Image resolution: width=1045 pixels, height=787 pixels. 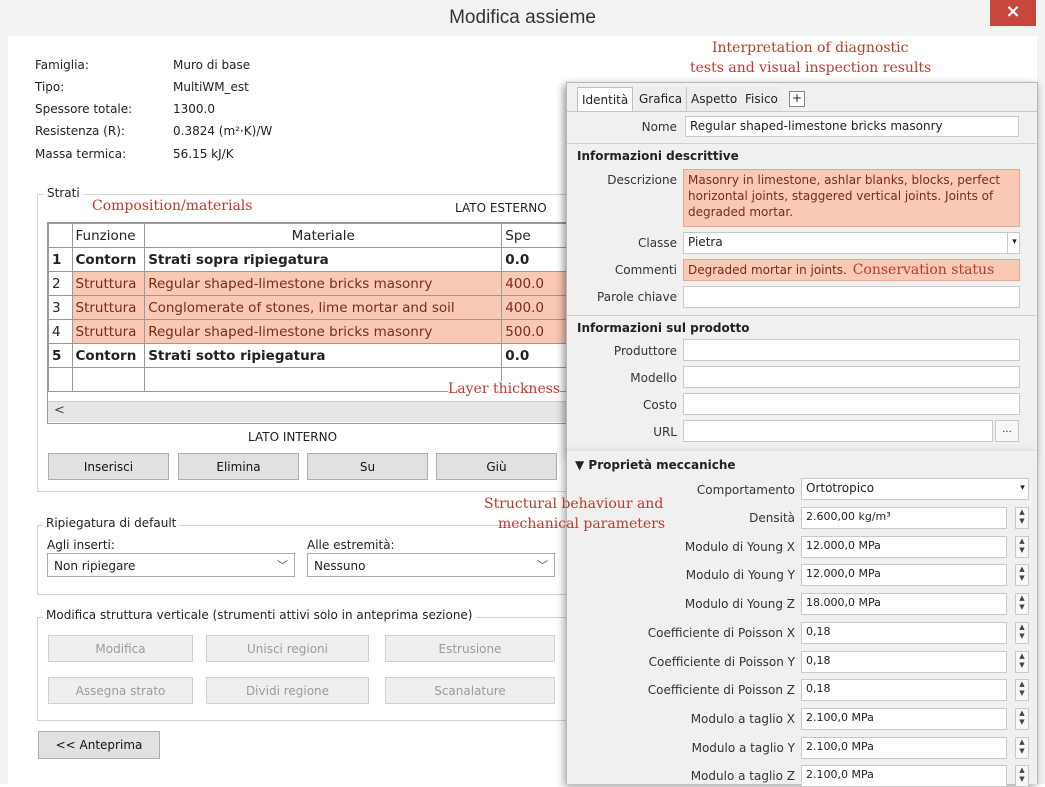 I want to click on modifica-button: Modifica, so click(x=120, y=648).